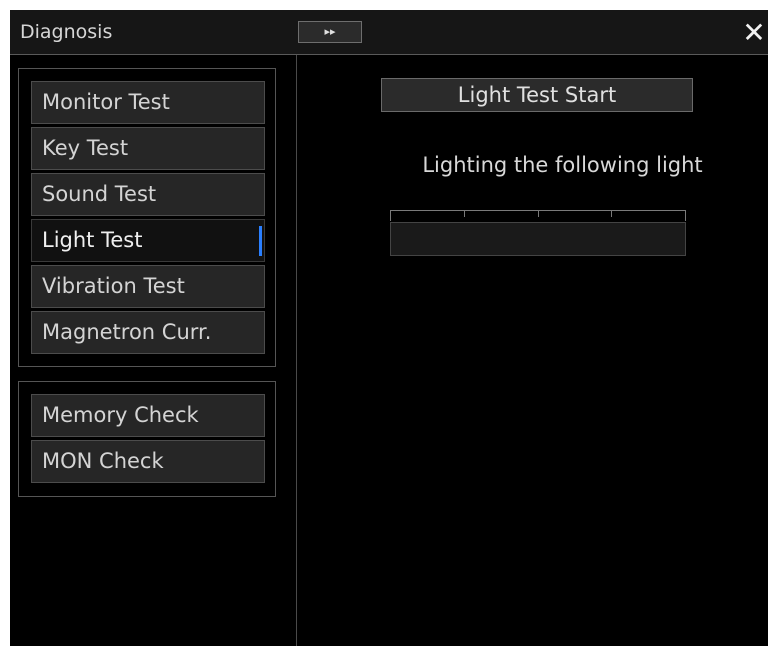 Image resolution: width=768 pixels, height=646 pixels. I want to click on close-button: ✕, so click(754, 33).